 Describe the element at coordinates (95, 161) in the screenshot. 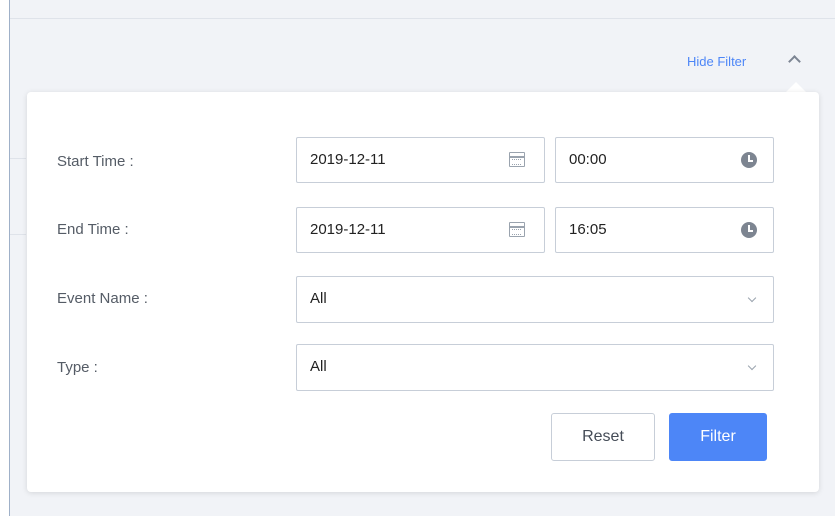

I see `start-time-label: Start Time :` at that location.